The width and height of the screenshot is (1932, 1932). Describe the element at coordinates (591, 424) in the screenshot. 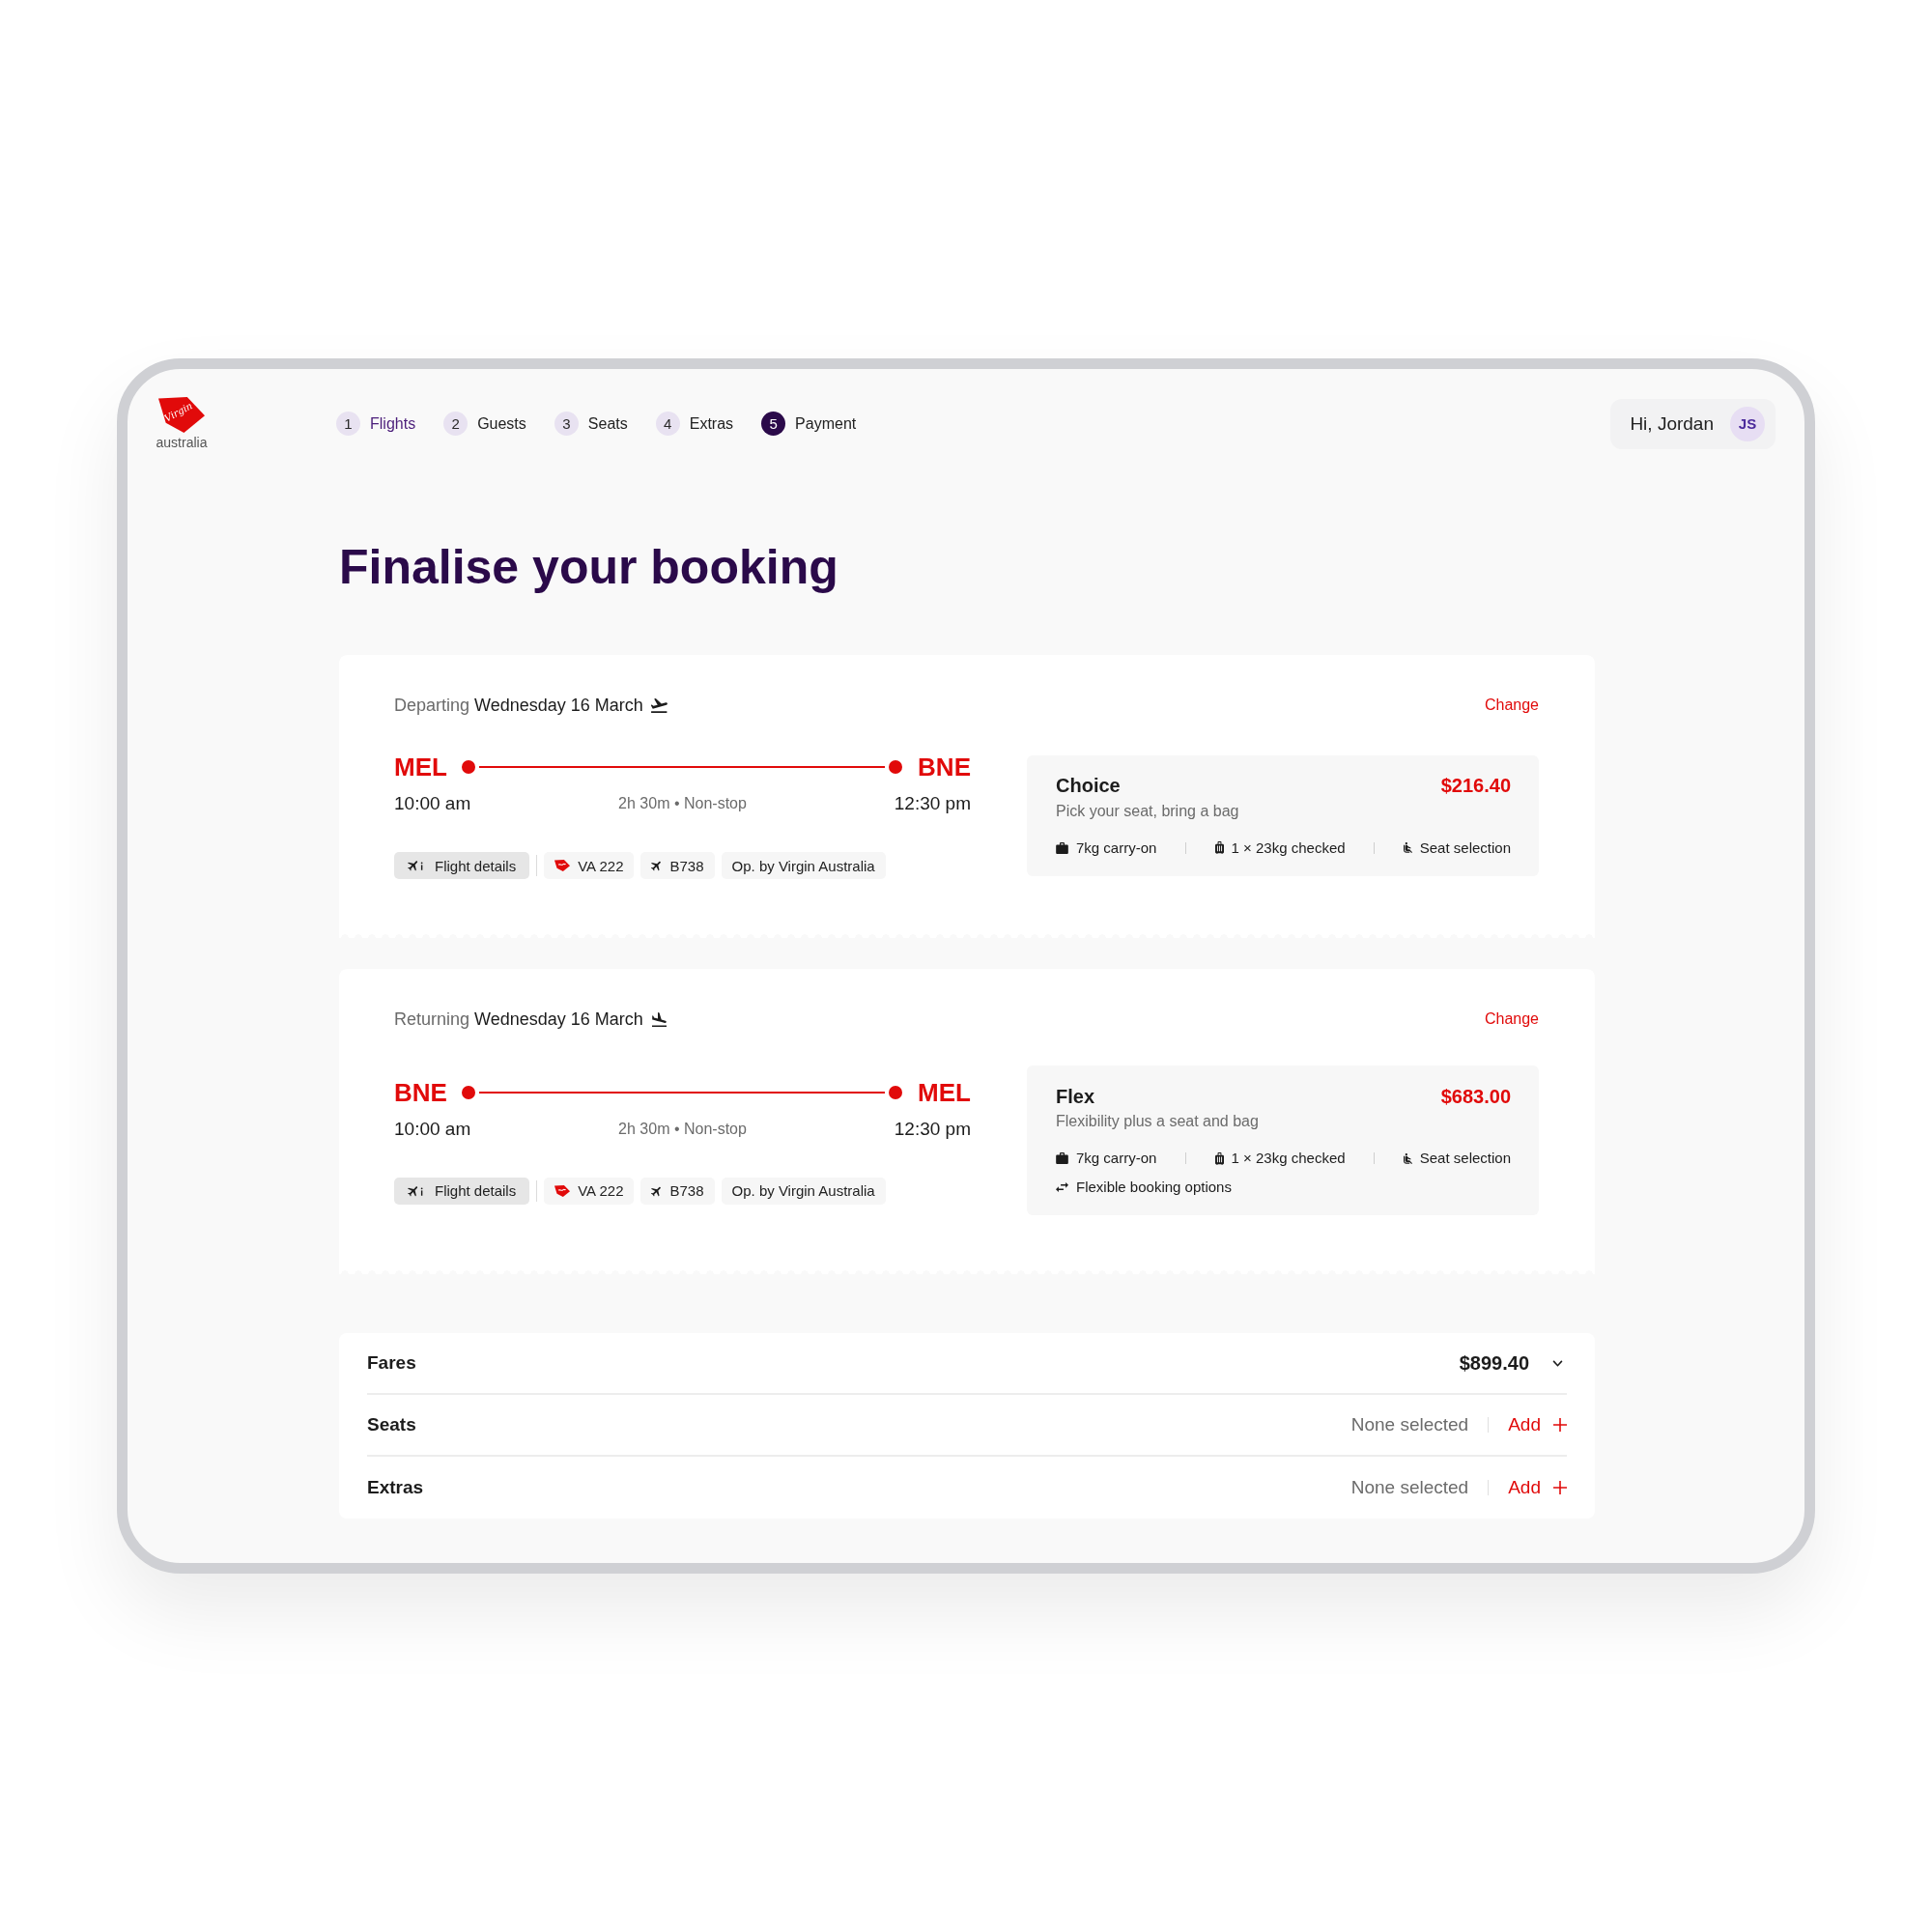

I see `step-tab: 3 Seats` at that location.